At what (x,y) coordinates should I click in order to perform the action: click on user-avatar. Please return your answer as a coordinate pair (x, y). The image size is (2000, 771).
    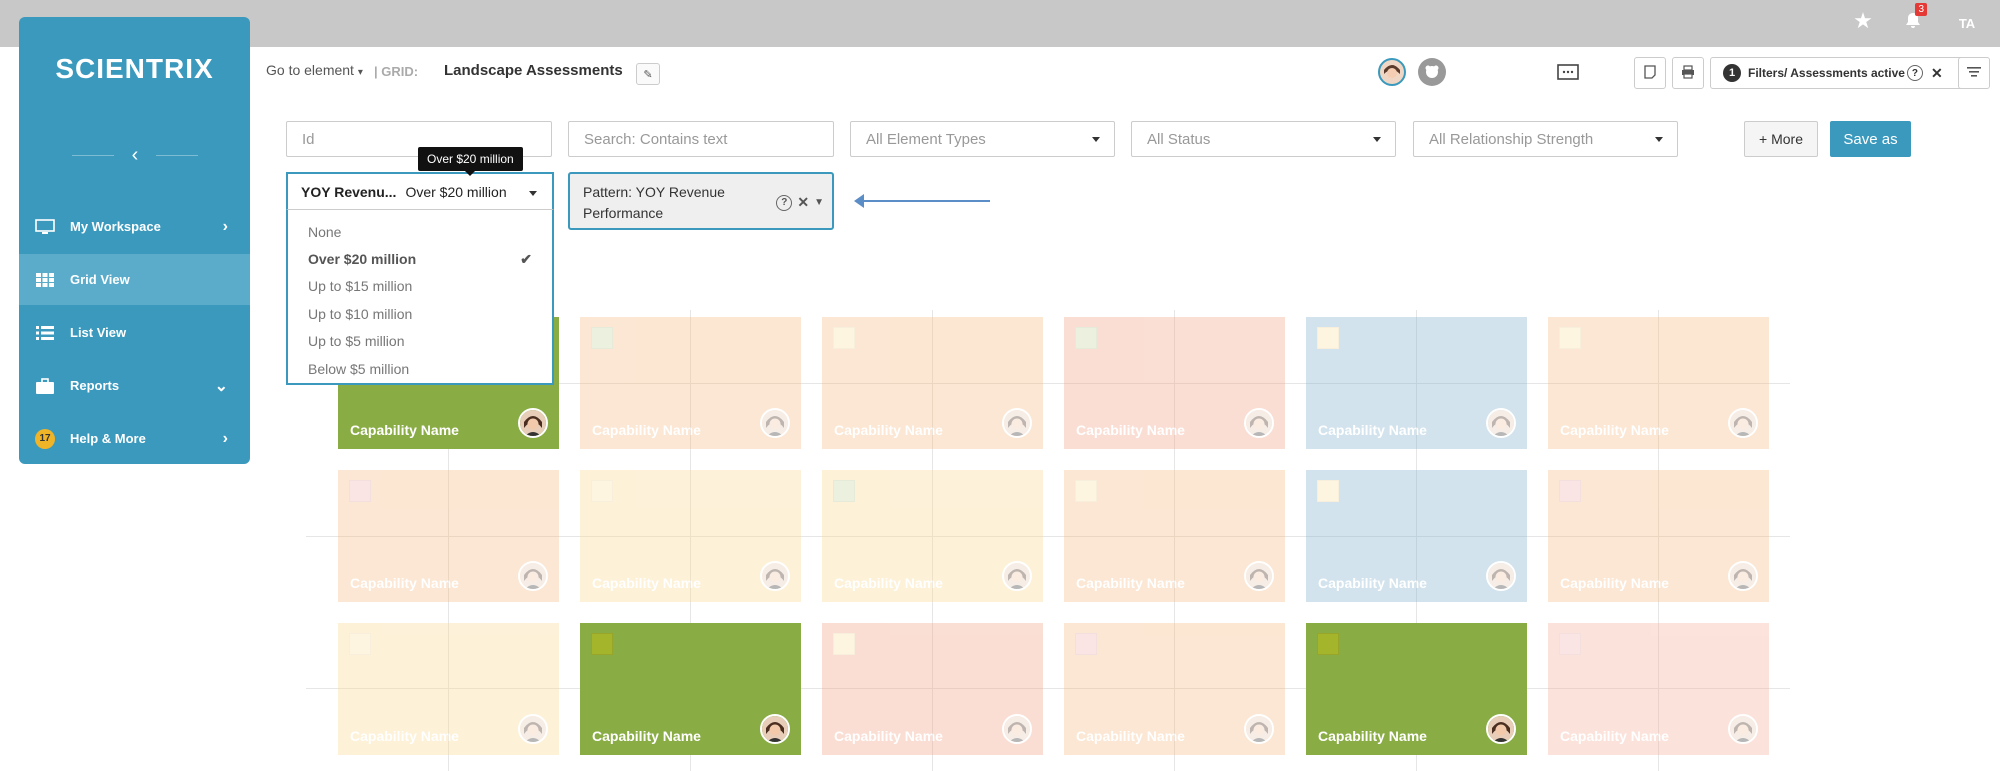
    Looking at the image, I should click on (1392, 72).